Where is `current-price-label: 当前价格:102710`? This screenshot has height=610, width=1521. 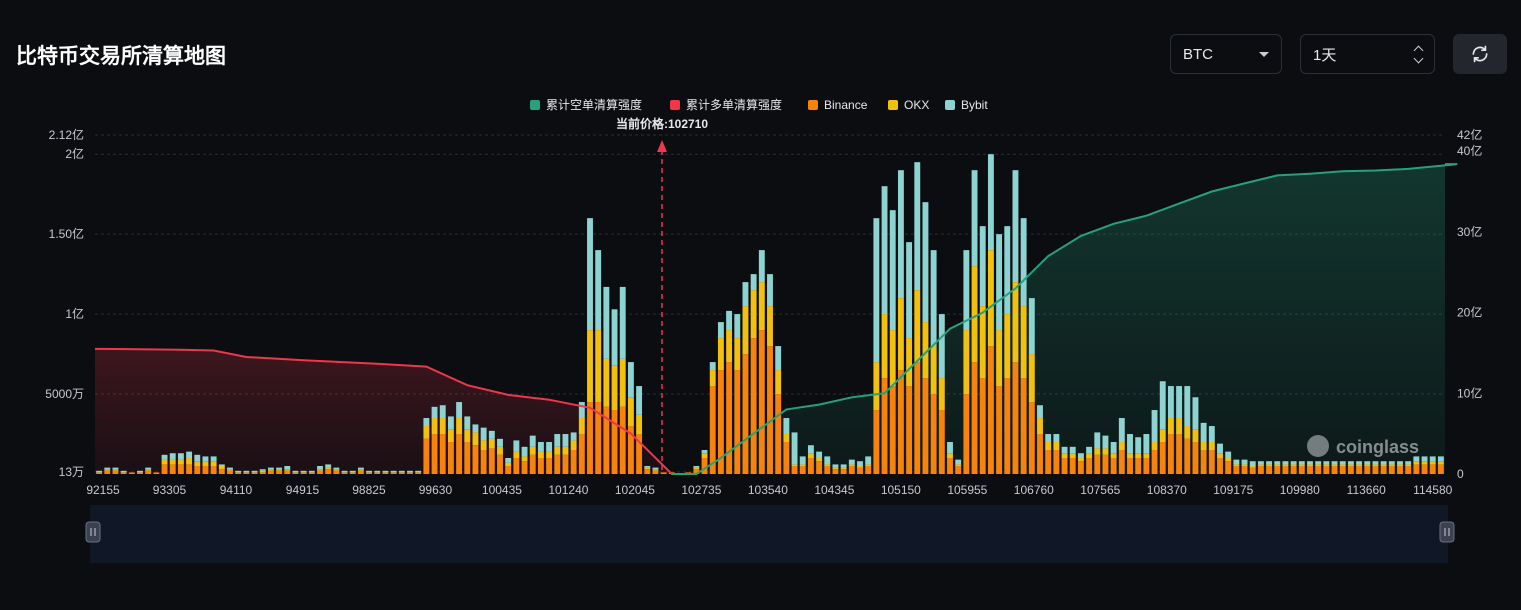
current-price-label: 当前价格:102710 is located at coordinates (662, 123).